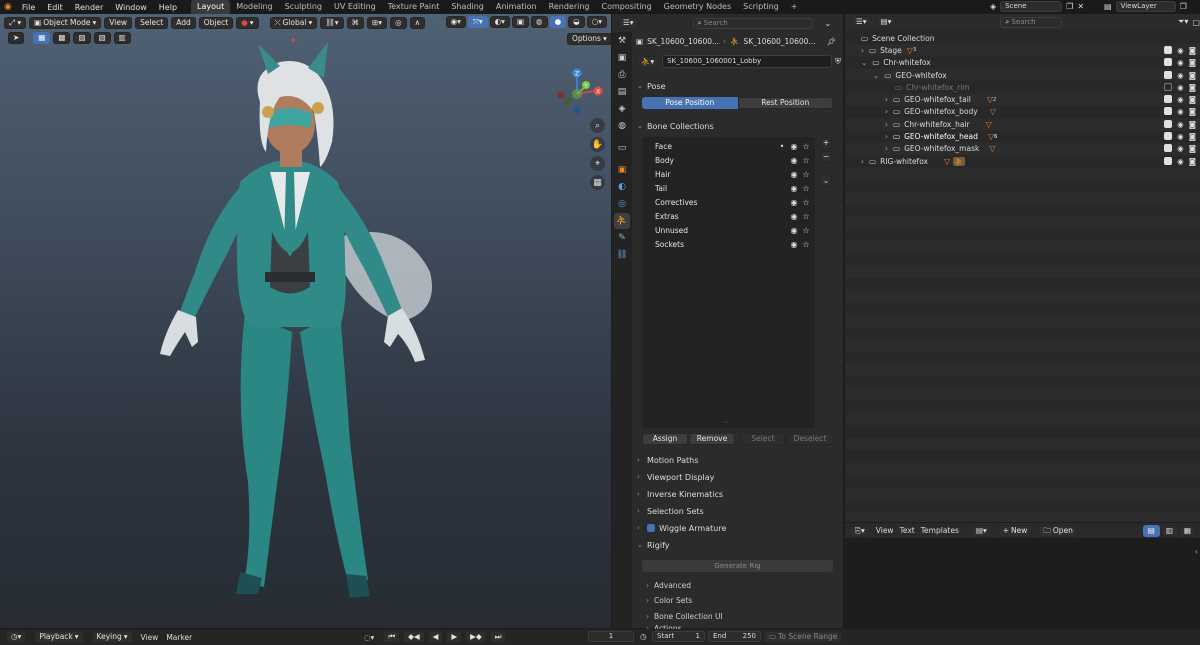  I want to click on collection-specials-button: ⌄, so click(826, 181).